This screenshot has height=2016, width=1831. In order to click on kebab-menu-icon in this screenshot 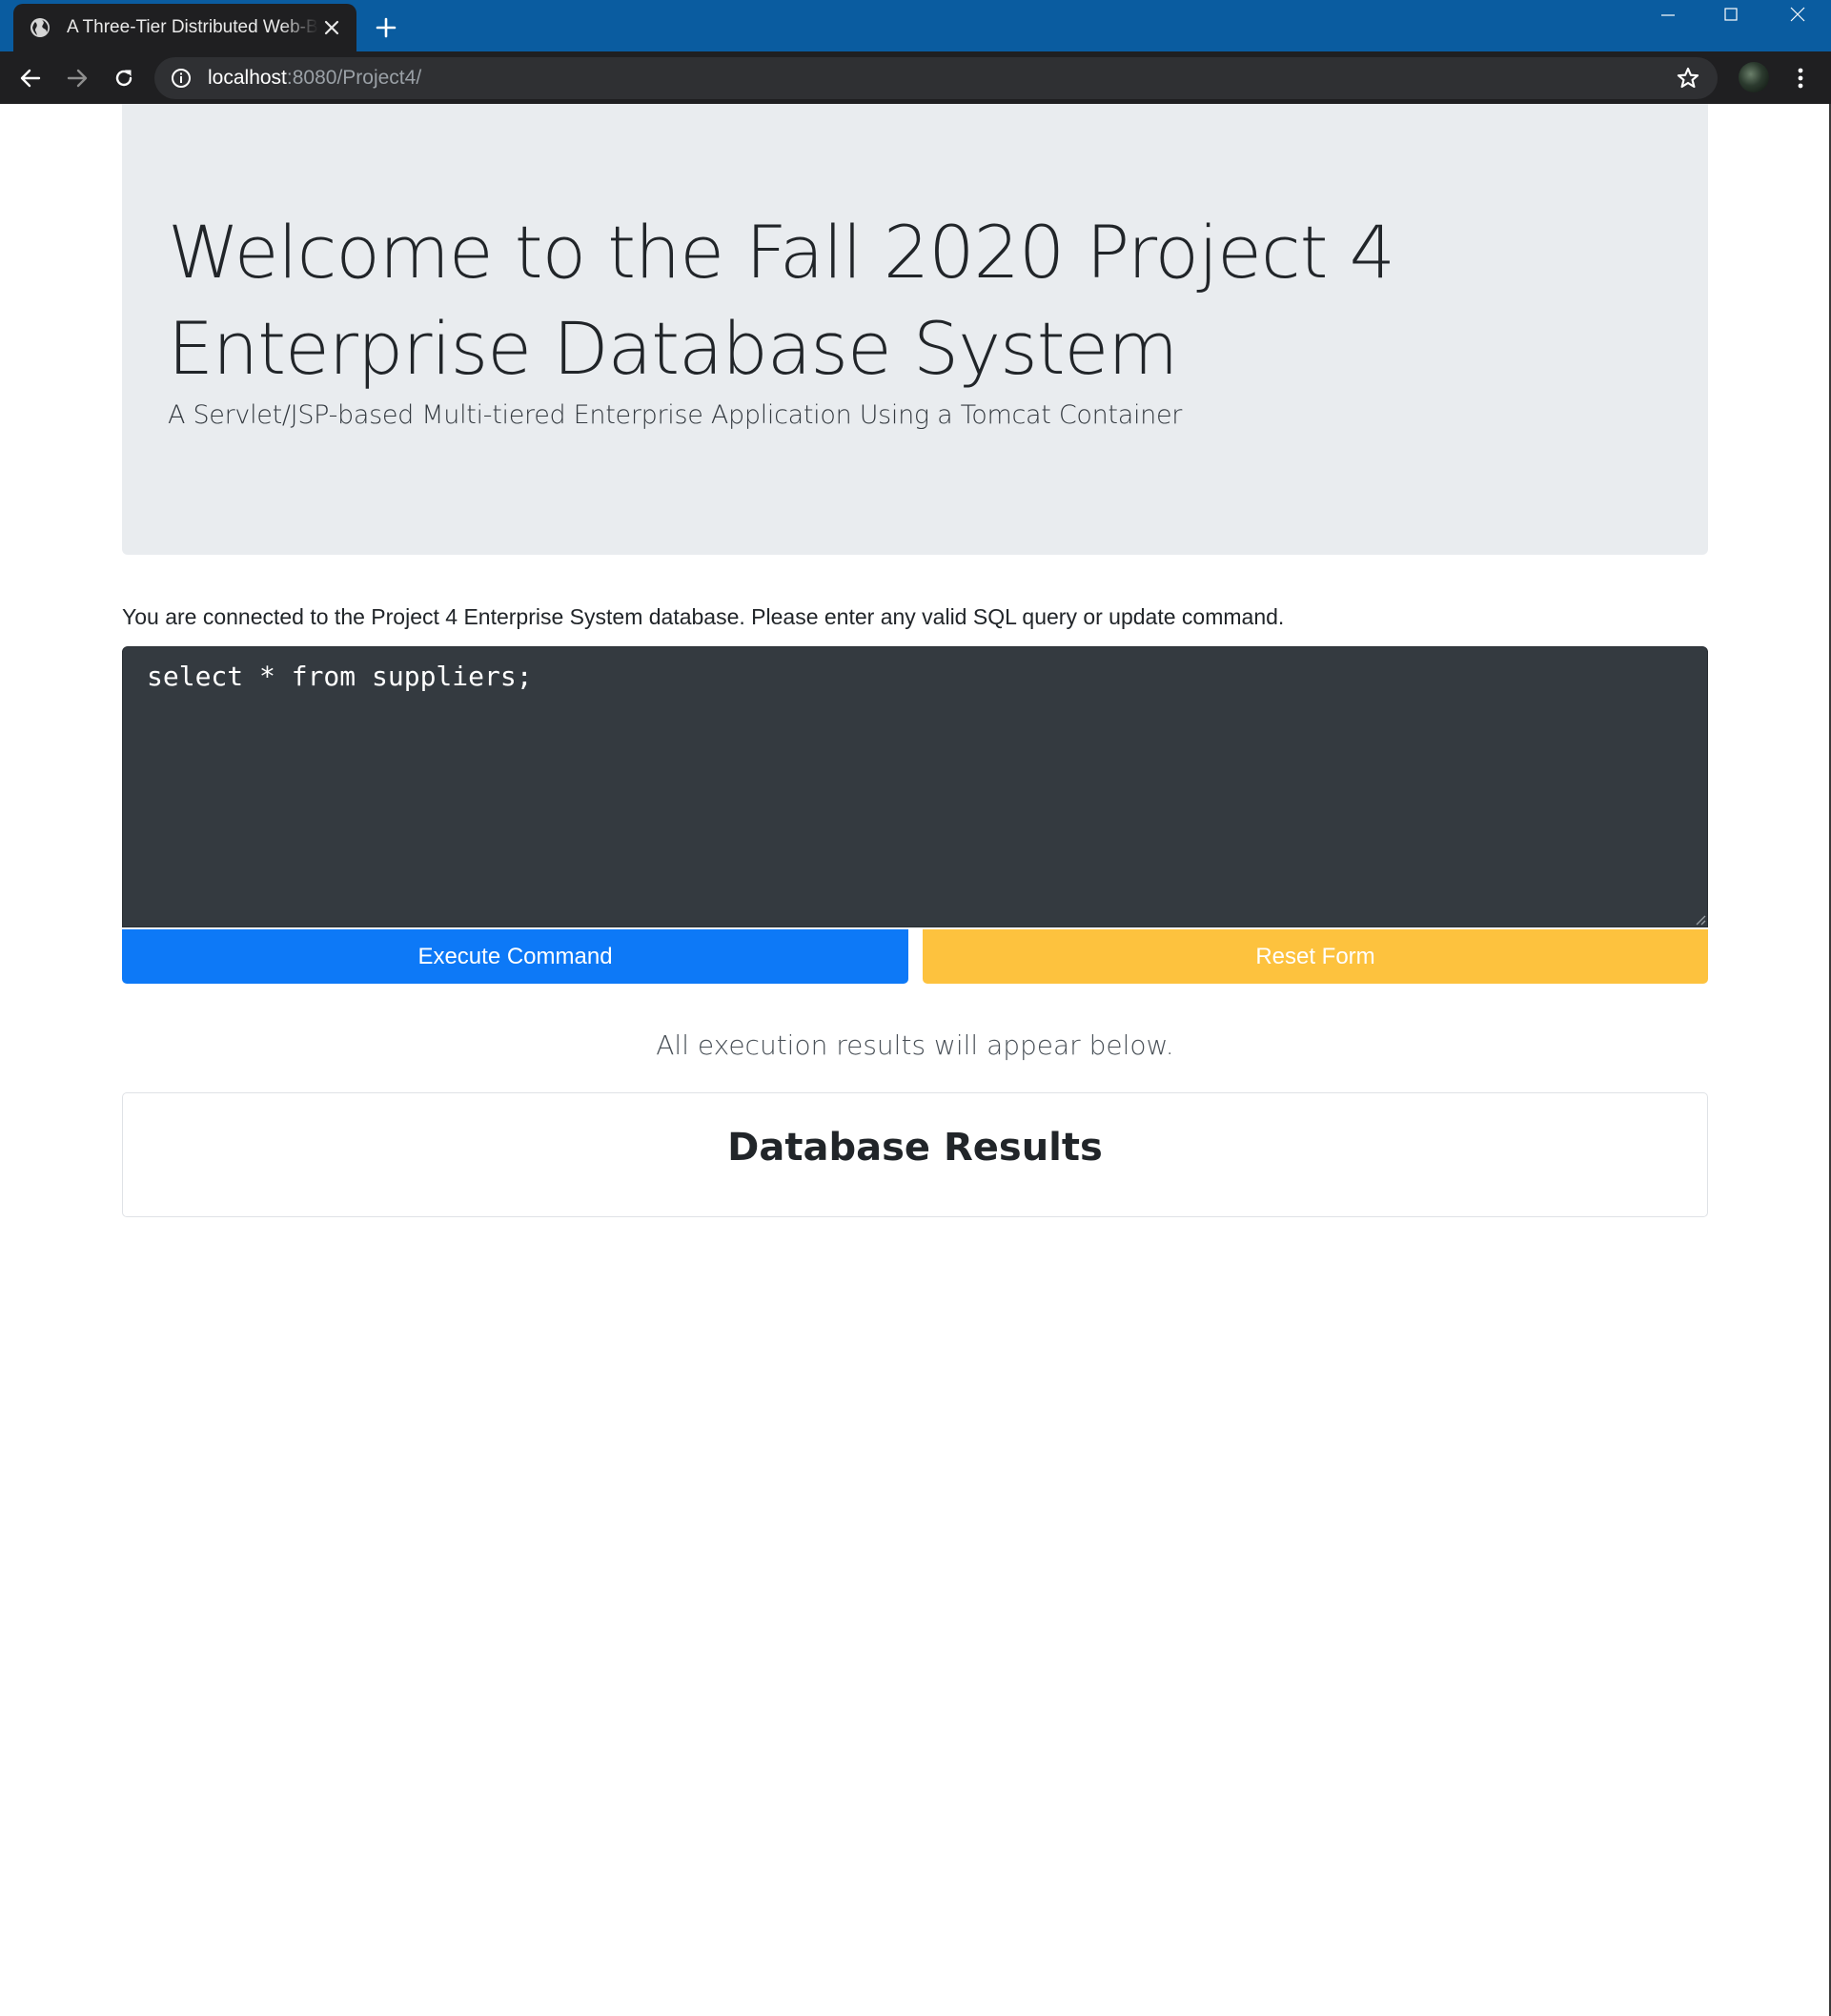, I will do `click(1800, 78)`.